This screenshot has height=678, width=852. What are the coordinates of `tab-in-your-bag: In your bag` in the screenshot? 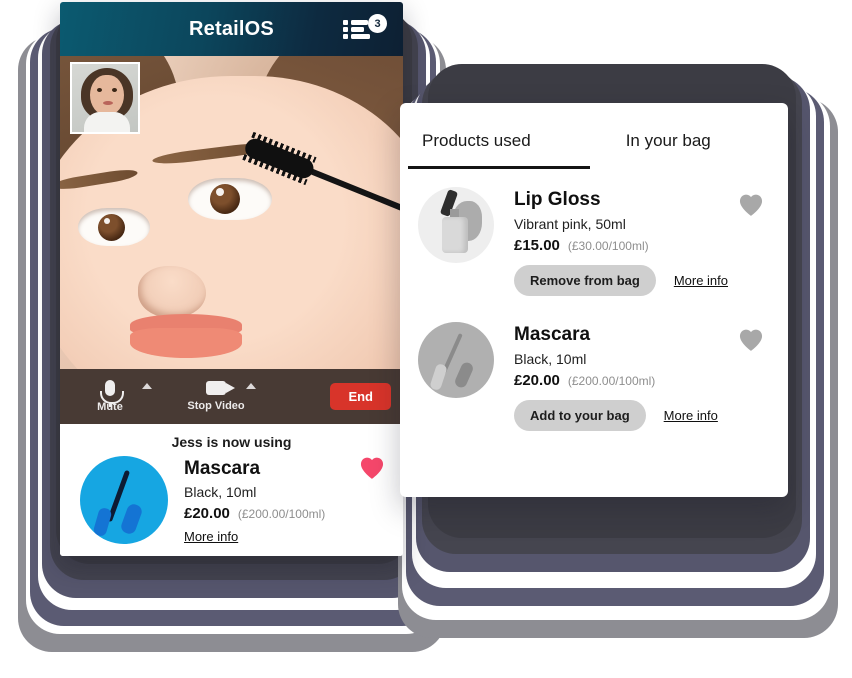 It's located at (668, 141).